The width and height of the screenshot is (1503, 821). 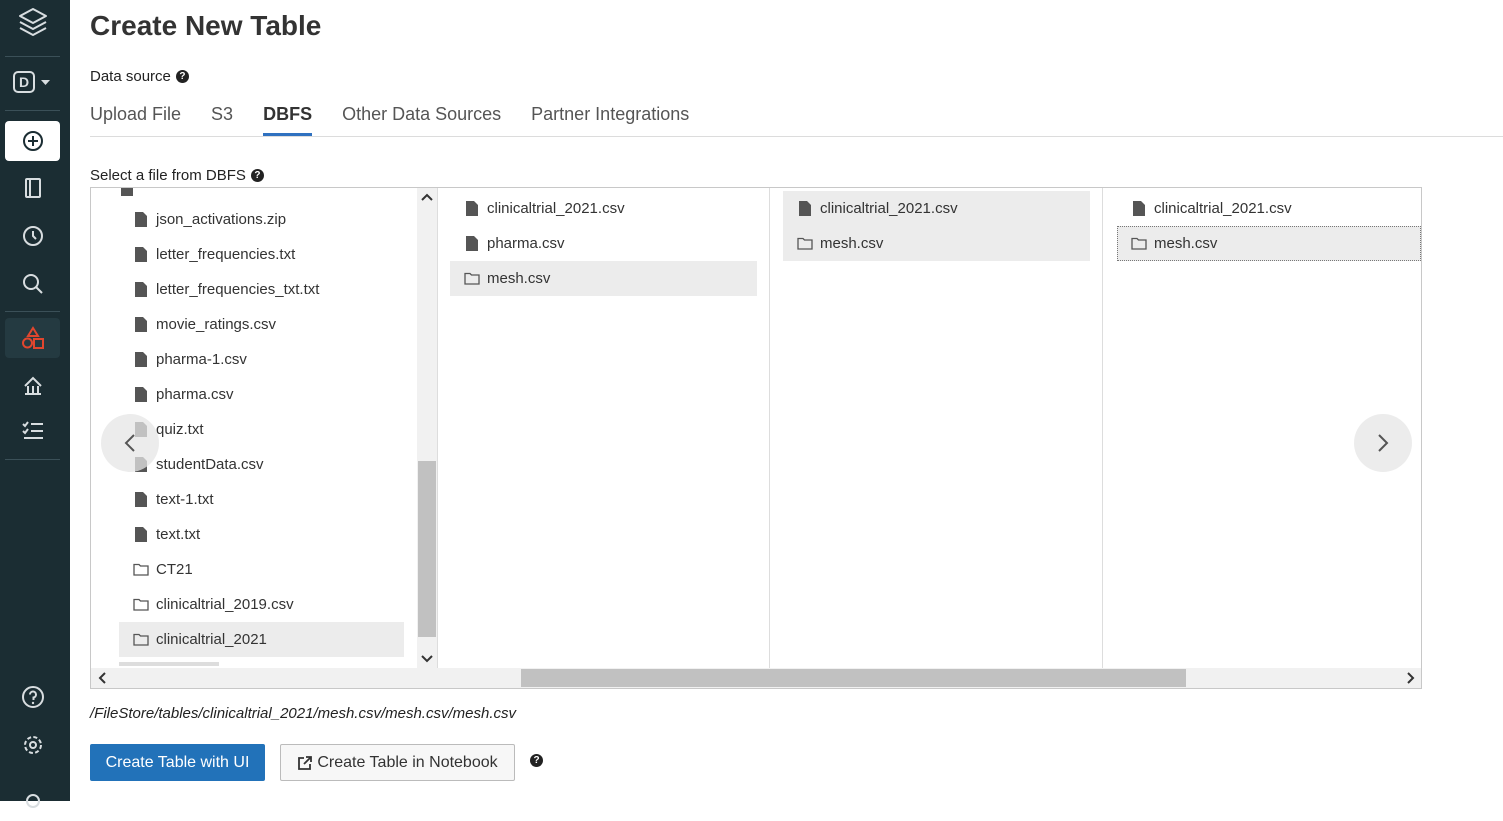 I want to click on file-list-item: quiz.txt, so click(x=261, y=429).